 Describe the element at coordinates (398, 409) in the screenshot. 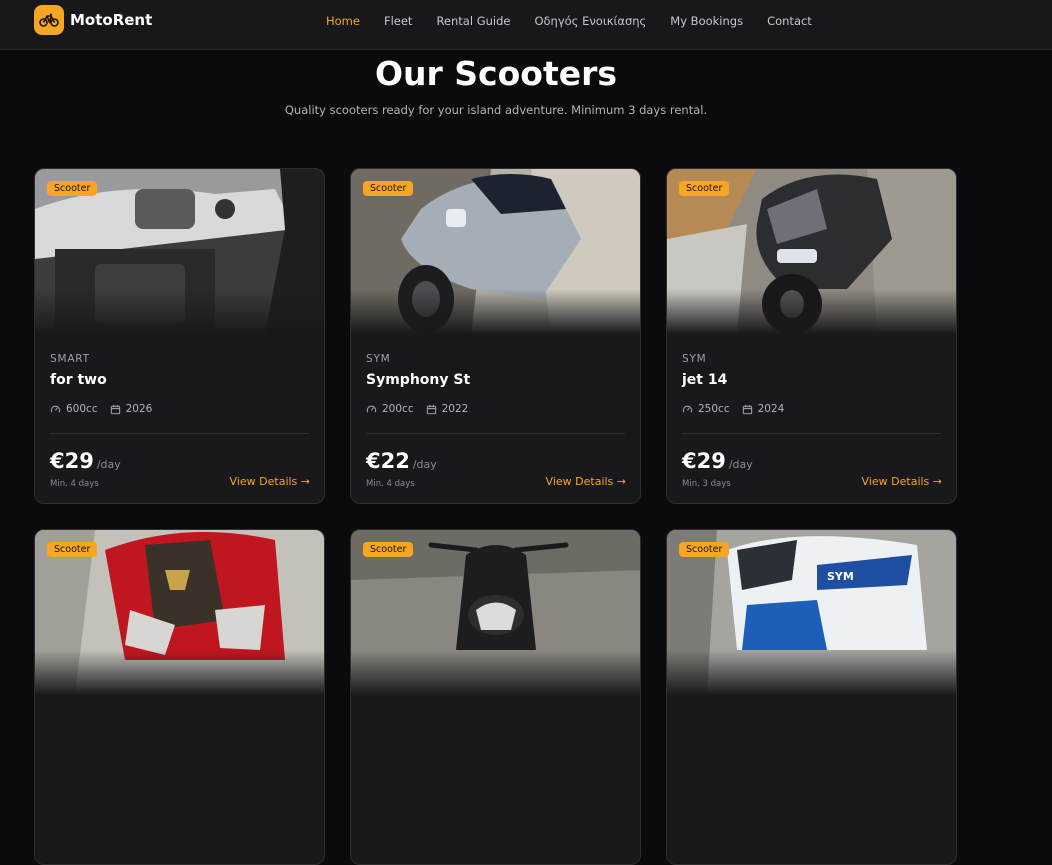

I see `engine-cc: 200cc` at that location.